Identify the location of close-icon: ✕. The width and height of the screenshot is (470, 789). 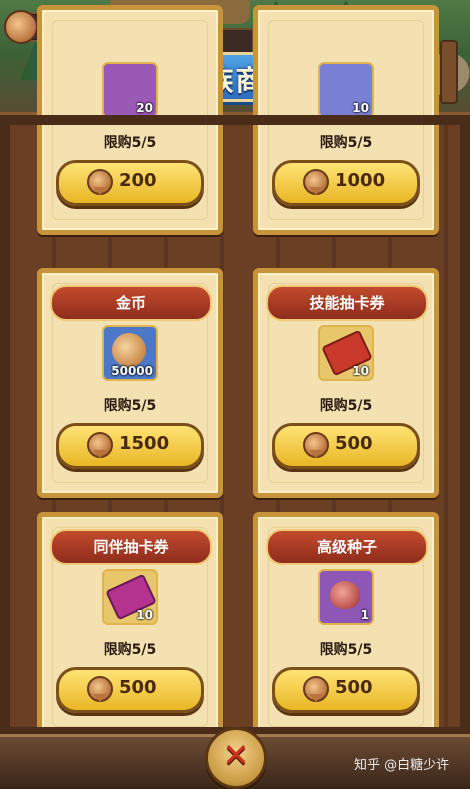
(236, 755).